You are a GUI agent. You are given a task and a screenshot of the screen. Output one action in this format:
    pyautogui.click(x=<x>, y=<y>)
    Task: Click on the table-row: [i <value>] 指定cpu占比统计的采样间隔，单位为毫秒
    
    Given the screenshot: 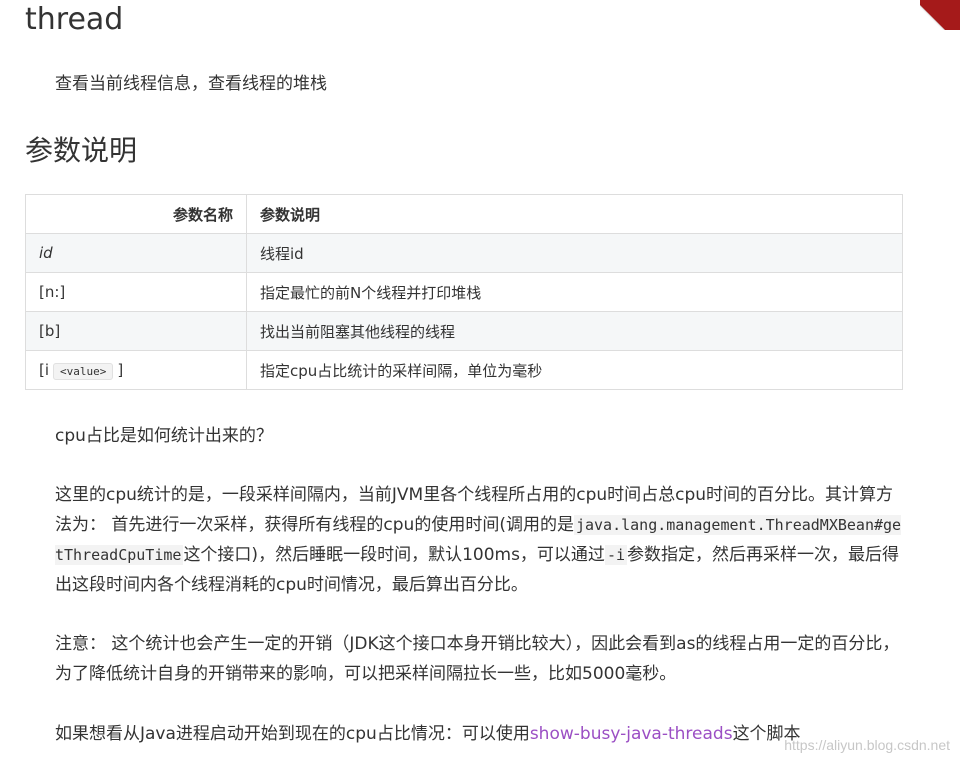 What is the action you would take?
    pyautogui.click(x=464, y=370)
    